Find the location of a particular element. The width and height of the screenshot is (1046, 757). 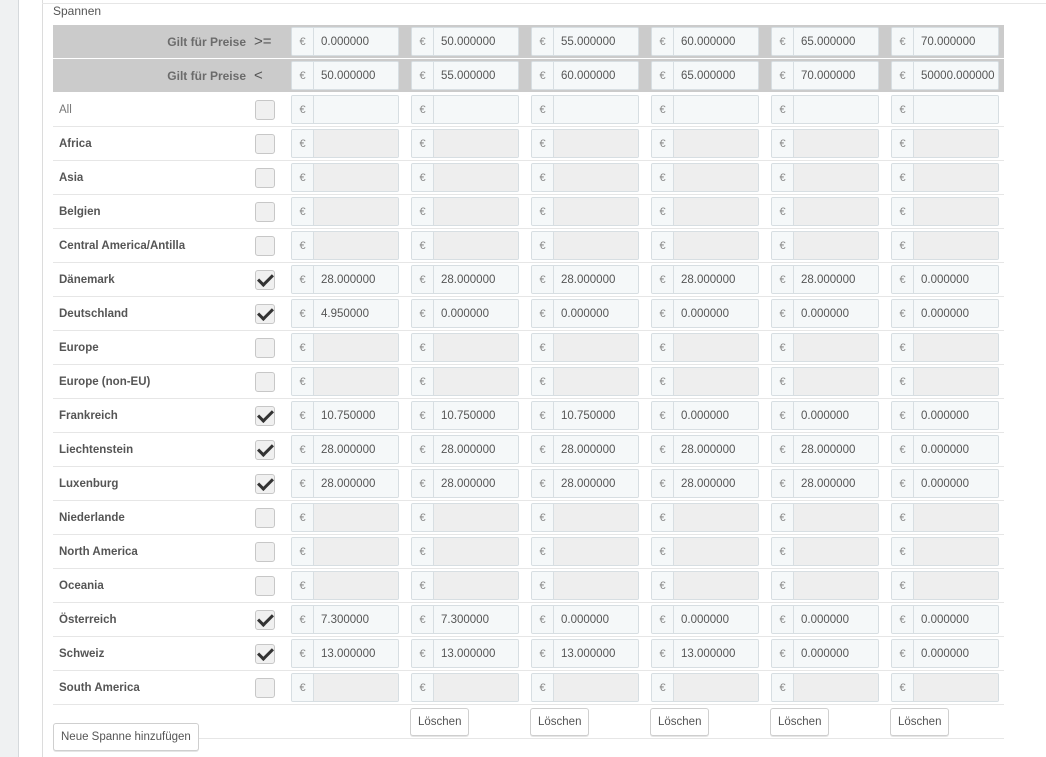

price-input: €50000.000000 is located at coordinates (945, 75).